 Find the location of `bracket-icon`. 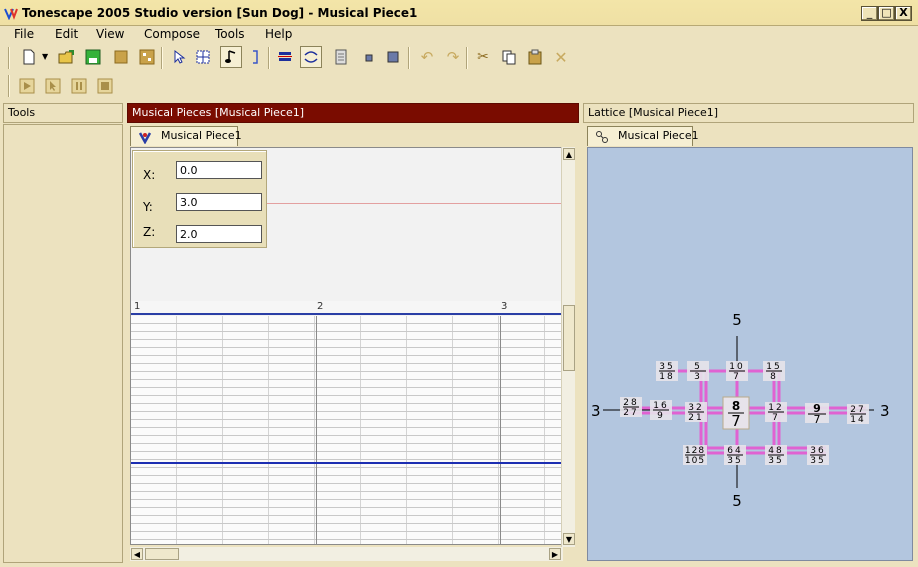

bracket-icon is located at coordinates (255, 57).